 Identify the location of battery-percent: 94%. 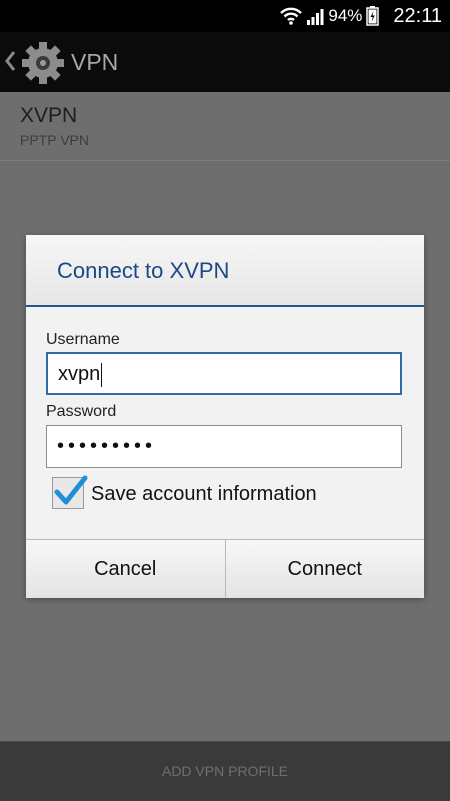
(345, 15).